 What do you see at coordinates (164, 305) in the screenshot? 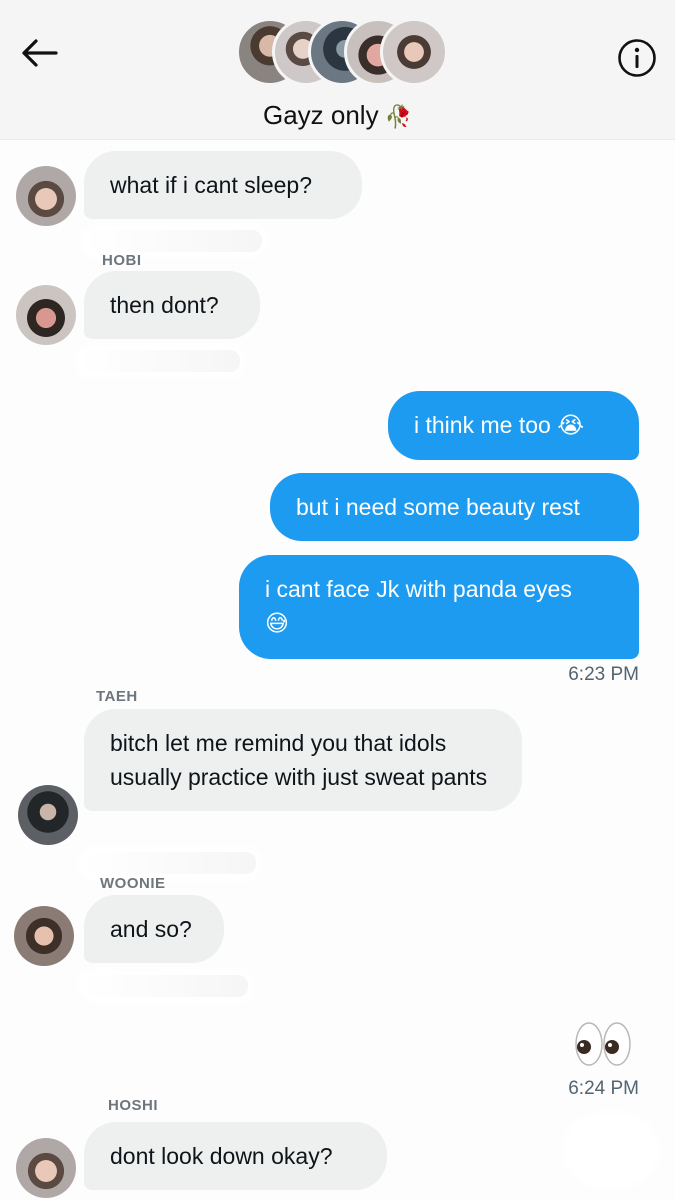
I see `message-text: then dont?` at bounding box center [164, 305].